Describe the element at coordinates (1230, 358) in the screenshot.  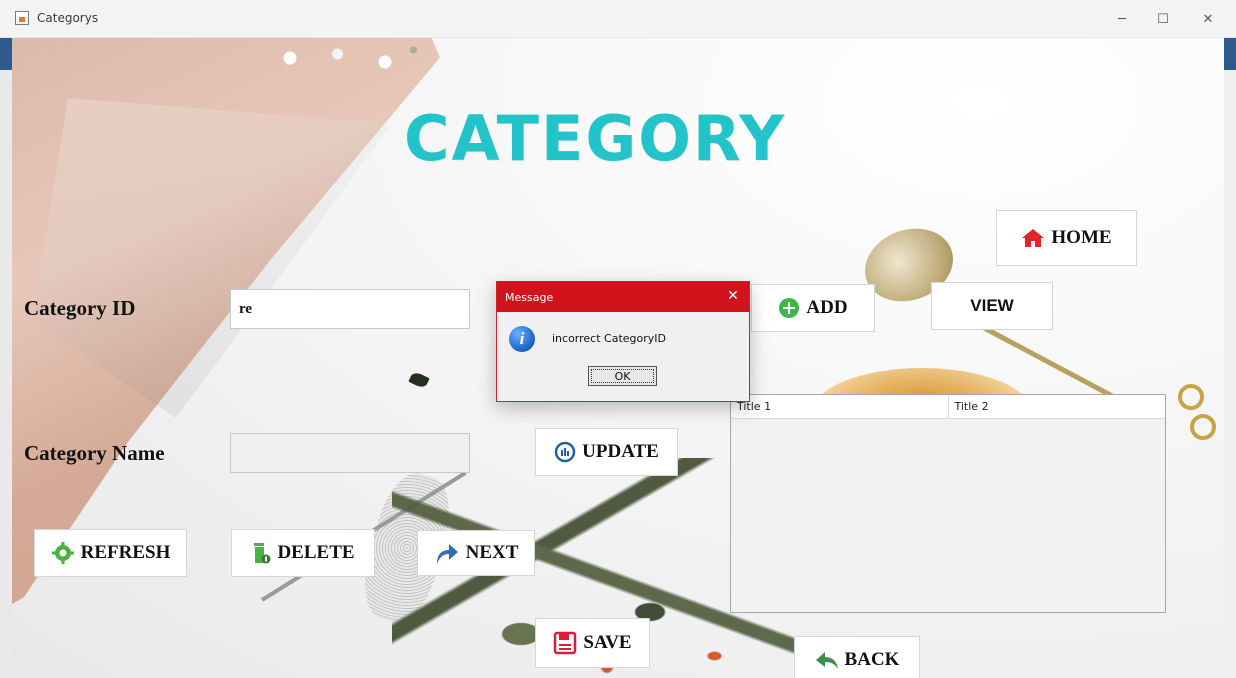
I see `window-edge-right` at that location.